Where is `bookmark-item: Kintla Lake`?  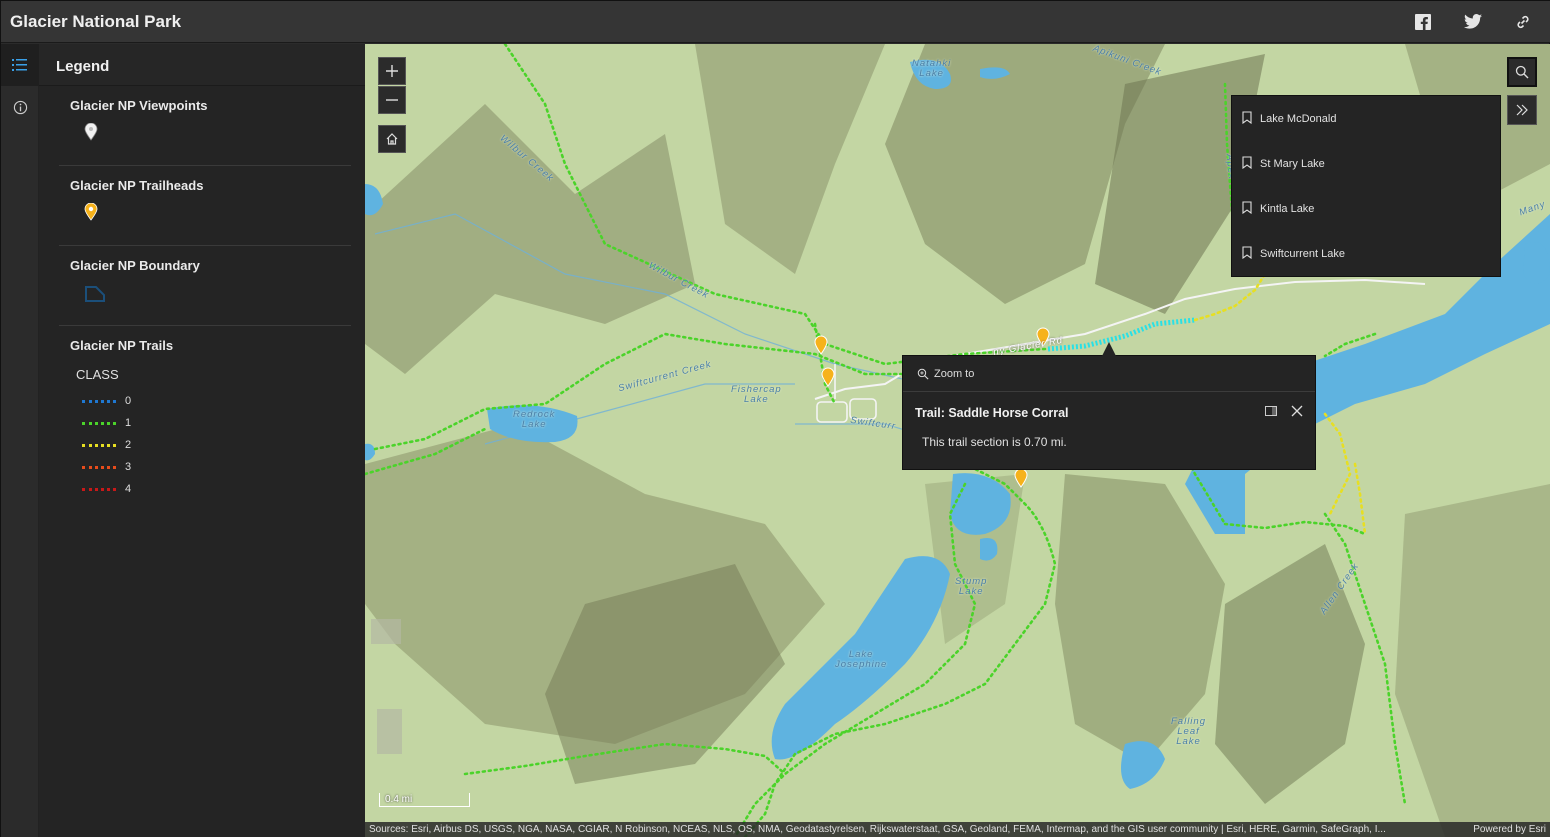
bookmark-item: Kintla Lake is located at coordinates (1366, 208).